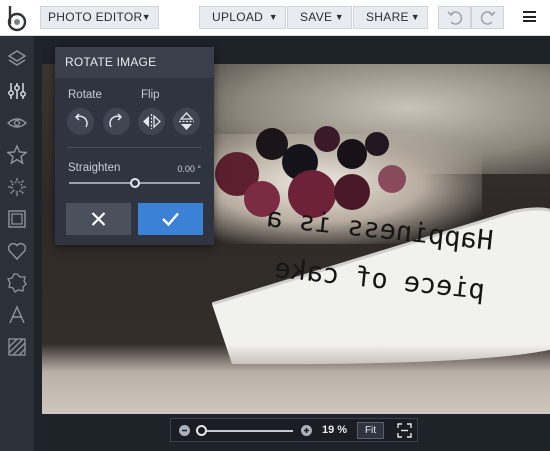 The height and width of the screenshot is (451, 550). I want to click on rotate-label: Rotate, so click(85, 95).